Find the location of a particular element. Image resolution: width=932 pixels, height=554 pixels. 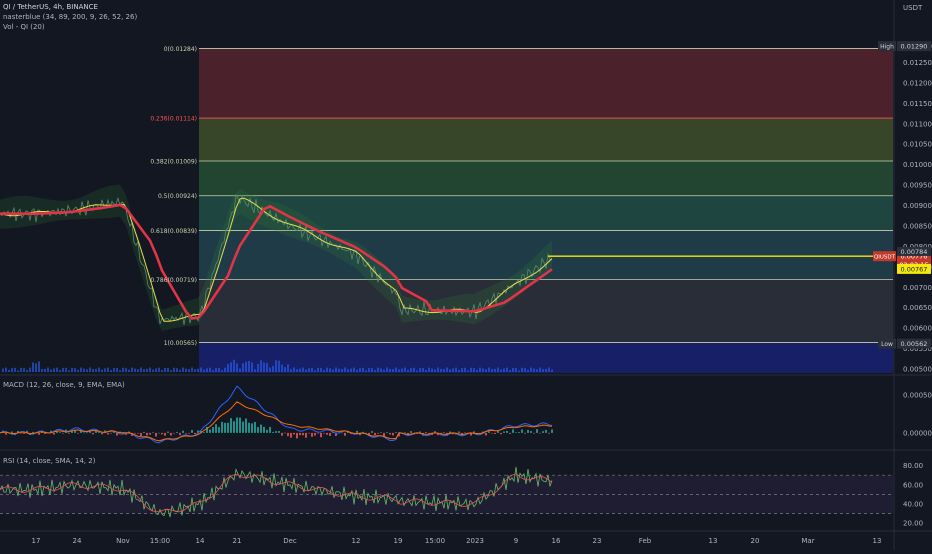

price-tick-label: 0.00600 is located at coordinates (917, 329).